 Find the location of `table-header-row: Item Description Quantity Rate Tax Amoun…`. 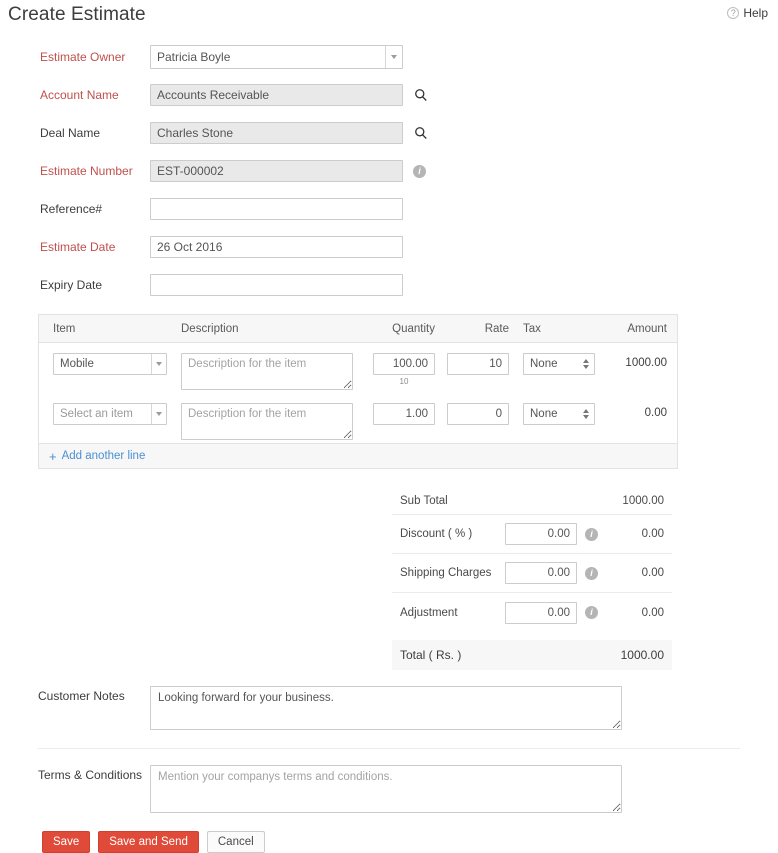

table-header-row: Item Description Quantity Rate Tax Amoun… is located at coordinates (358, 329).